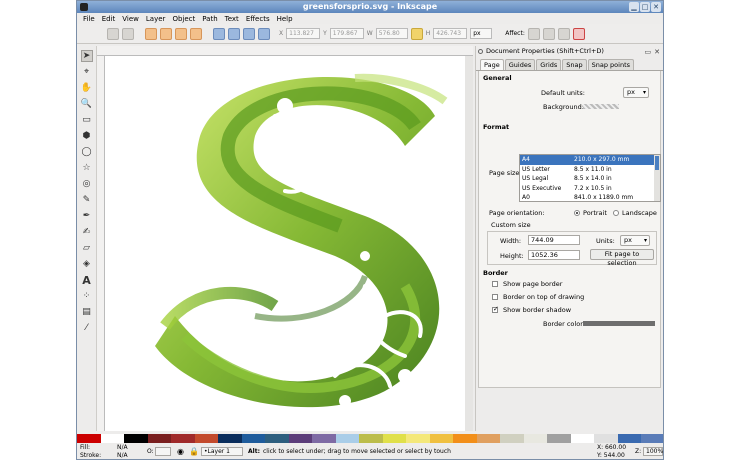  What do you see at coordinates (590, 189) in the screenshot?
I see `page-size-row: US Executive 7.2 x 10.5 in` at bounding box center [590, 189].